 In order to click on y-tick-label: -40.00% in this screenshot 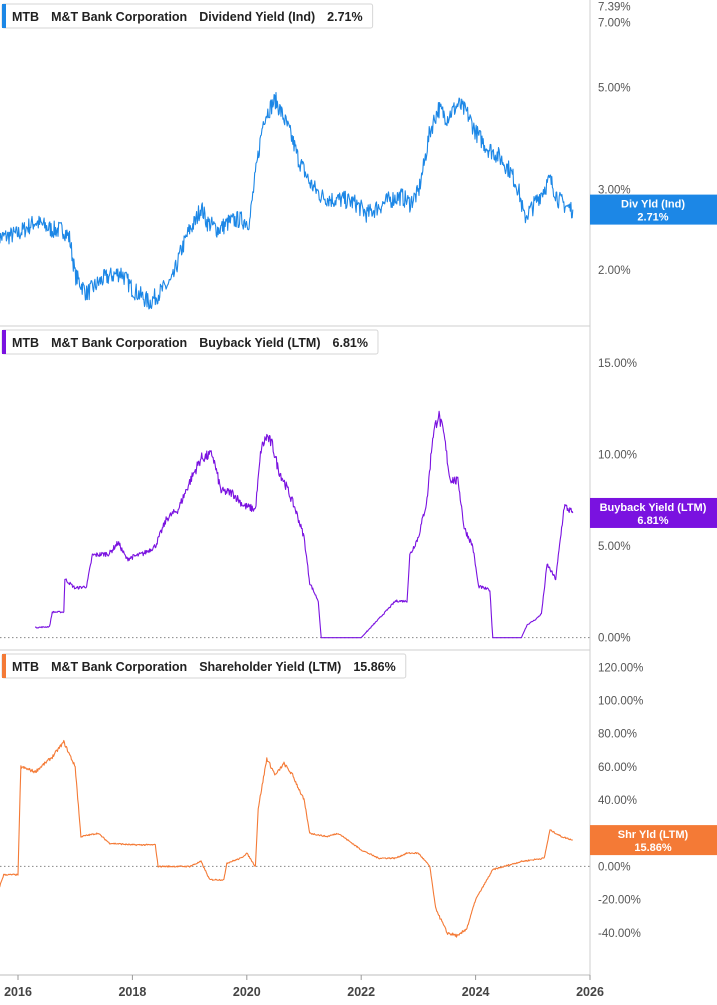, I will do `click(619, 934)`.